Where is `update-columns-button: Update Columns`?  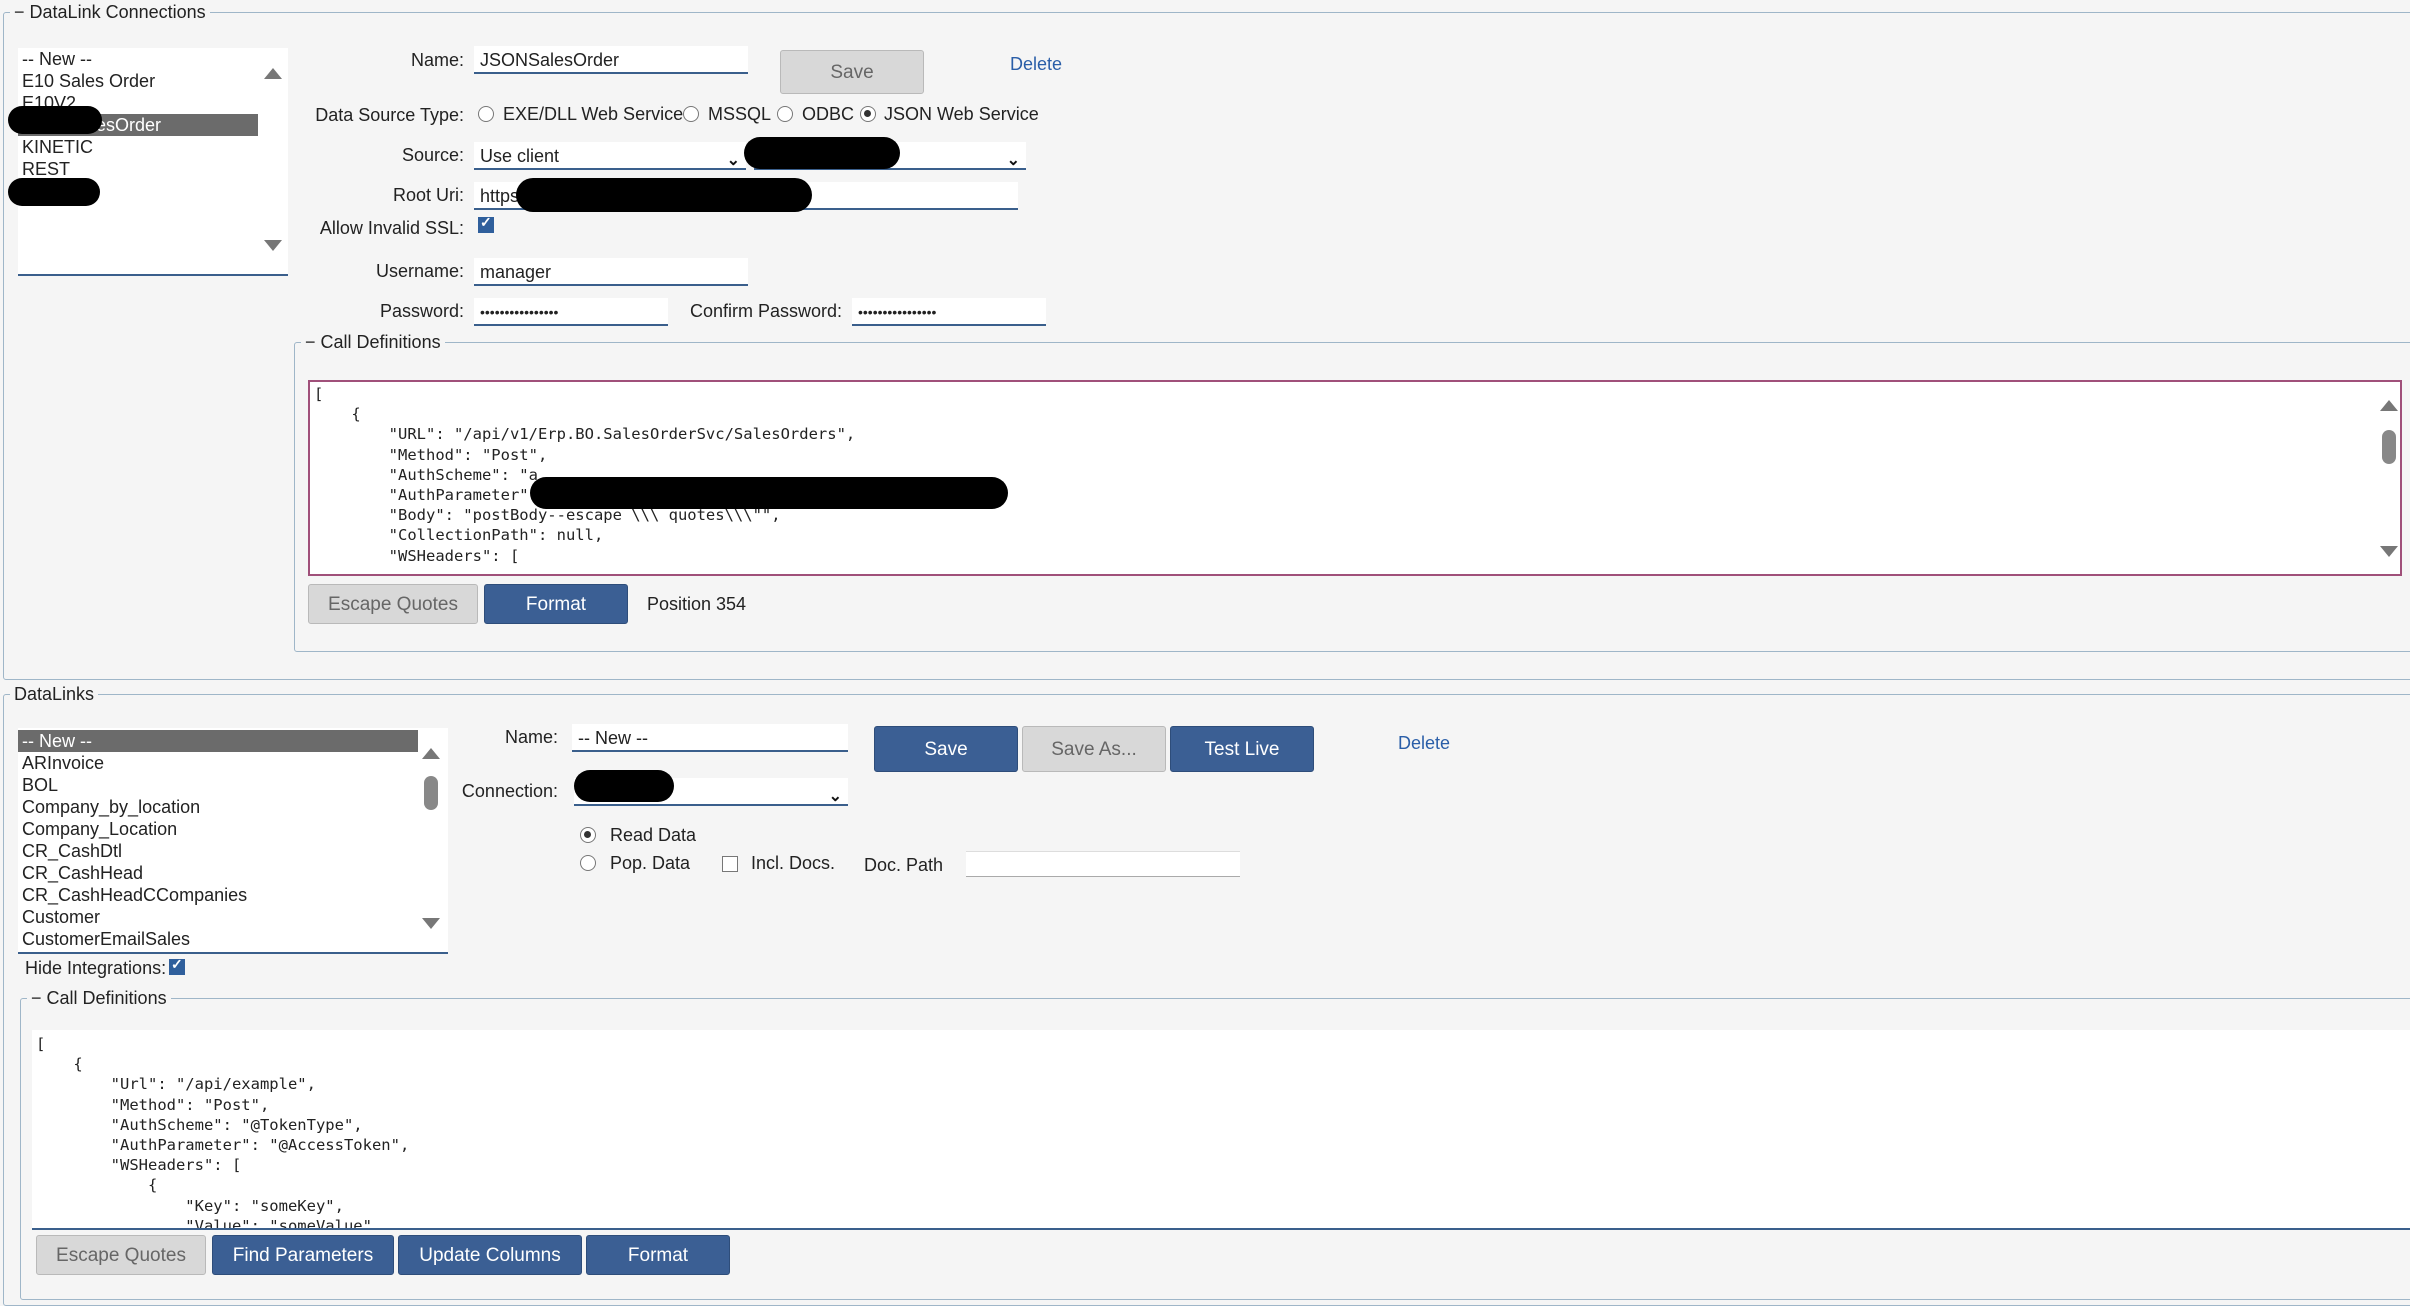 update-columns-button: Update Columns is located at coordinates (490, 1255).